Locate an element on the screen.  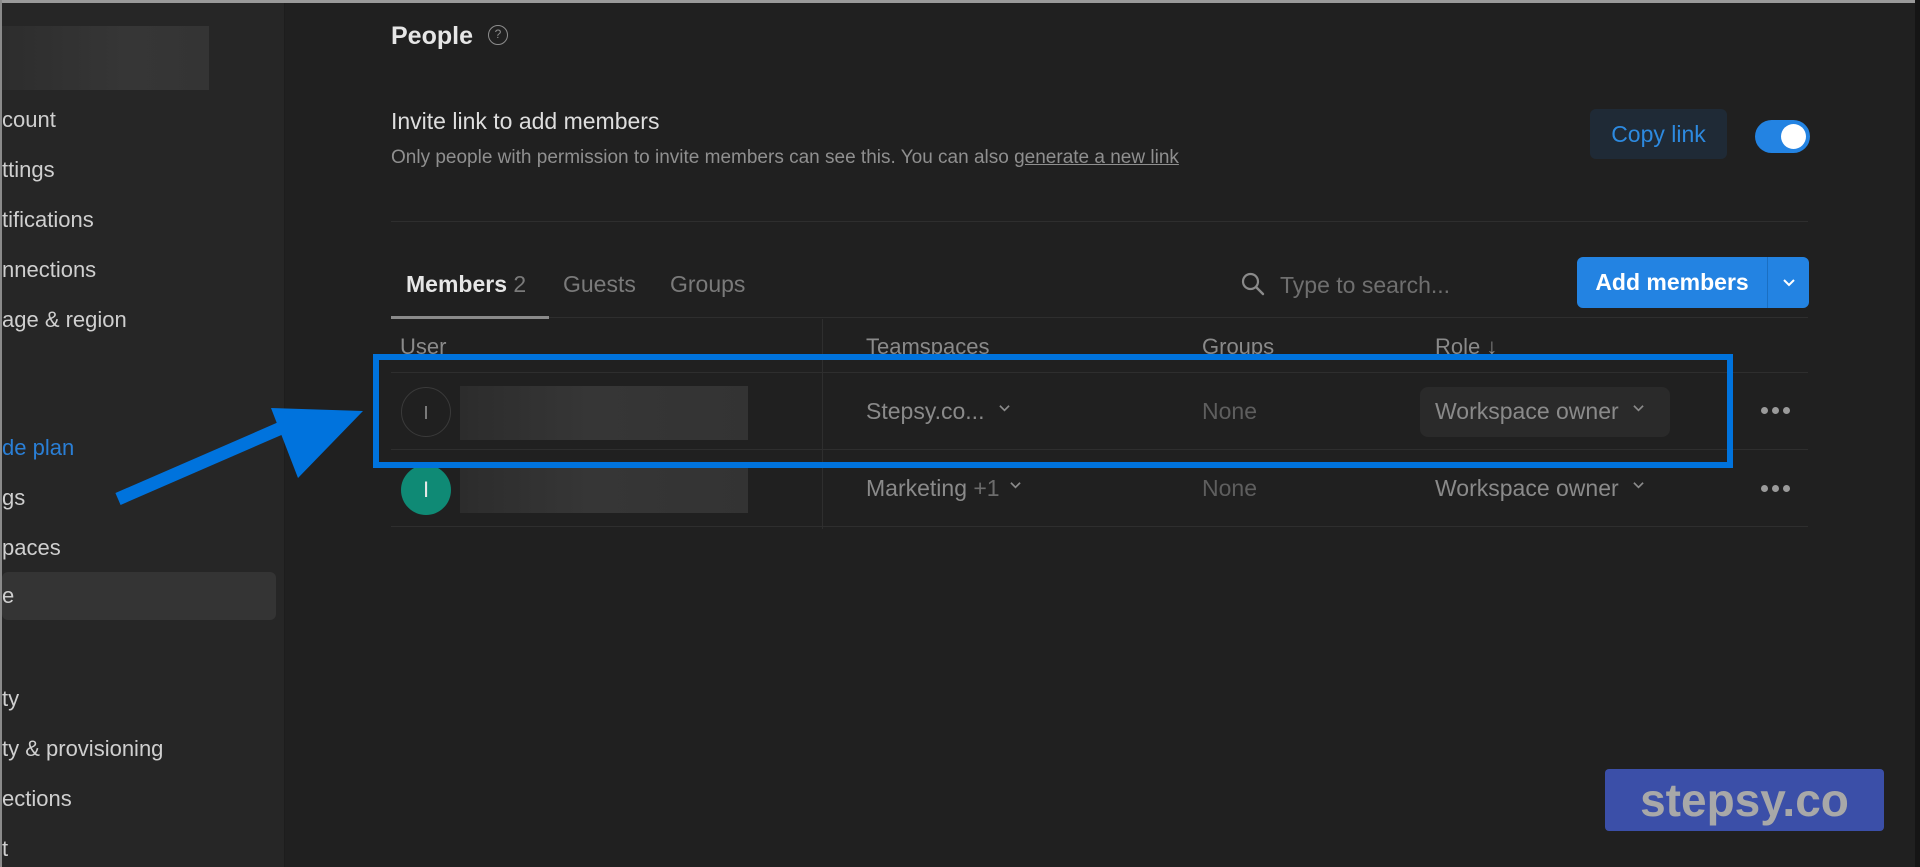
add-members-dropdown-button is located at coordinates (1788, 282).